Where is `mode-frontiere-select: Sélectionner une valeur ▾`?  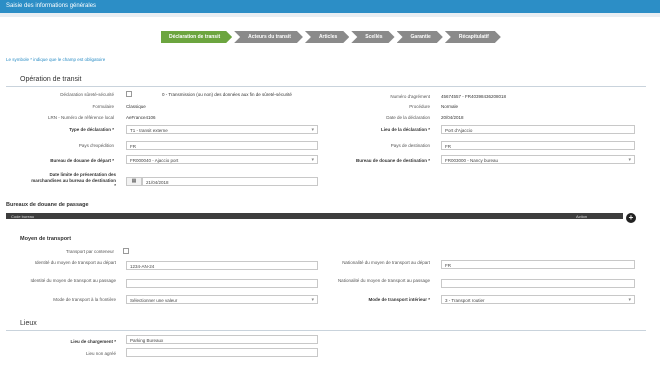
mode-frontiere-select: Sélectionner une valeur ▾ is located at coordinates (222, 299).